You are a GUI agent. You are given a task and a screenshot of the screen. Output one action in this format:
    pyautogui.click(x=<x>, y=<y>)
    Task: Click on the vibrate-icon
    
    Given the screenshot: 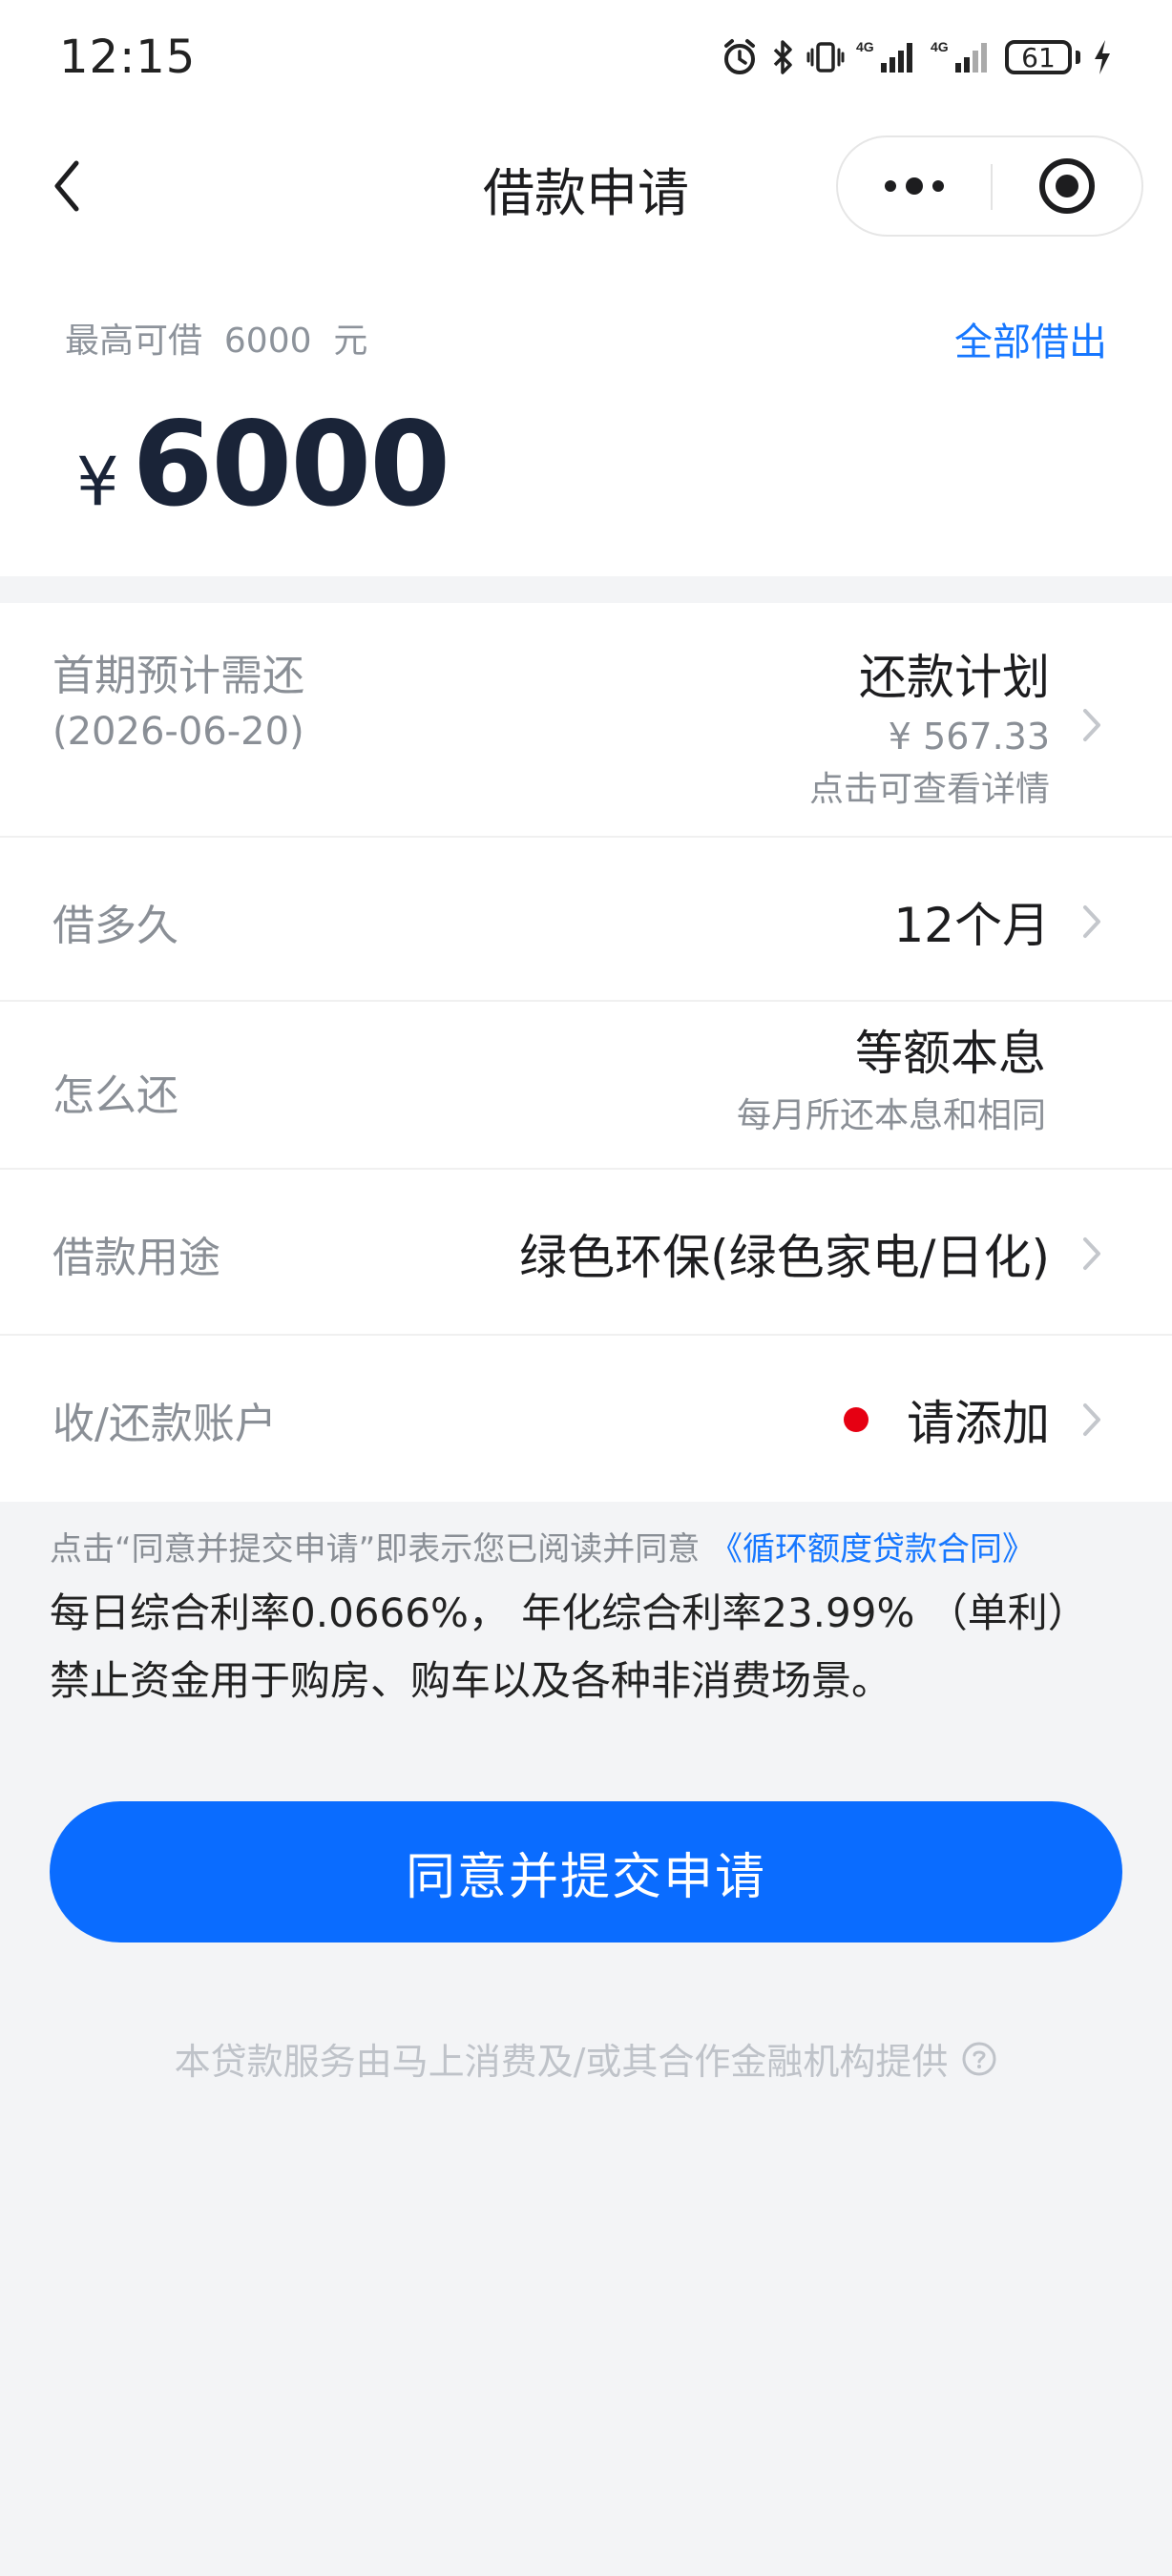 What is the action you would take?
    pyautogui.click(x=825, y=57)
    